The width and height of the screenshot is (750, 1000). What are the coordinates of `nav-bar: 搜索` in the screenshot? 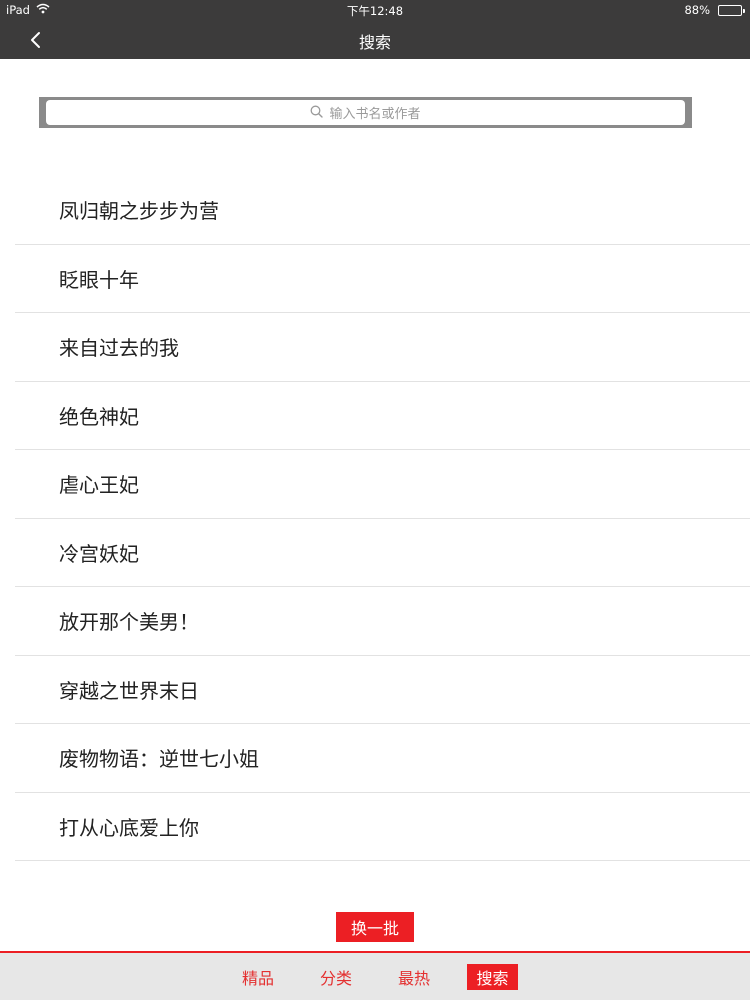 It's located at (375, 39).